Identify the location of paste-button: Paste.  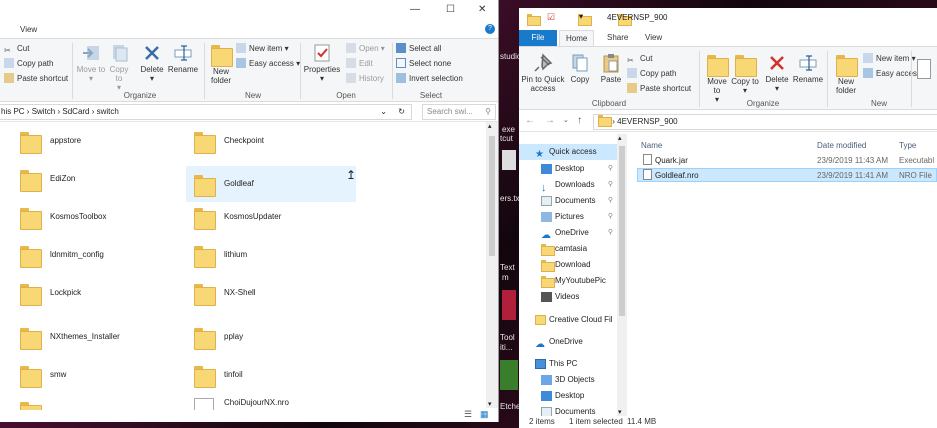
(611, 68).